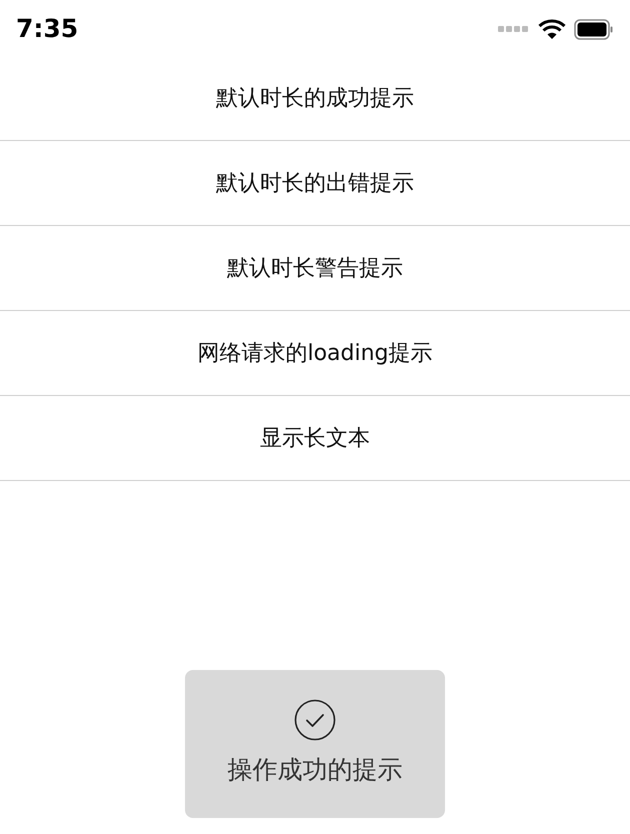 Image resolution: width=630 pixels, height=834 pixels. What do you see at coordinates (47, 29) in the screenshot?
I see `status-time: 7:35` at bounding box center [47, 29].